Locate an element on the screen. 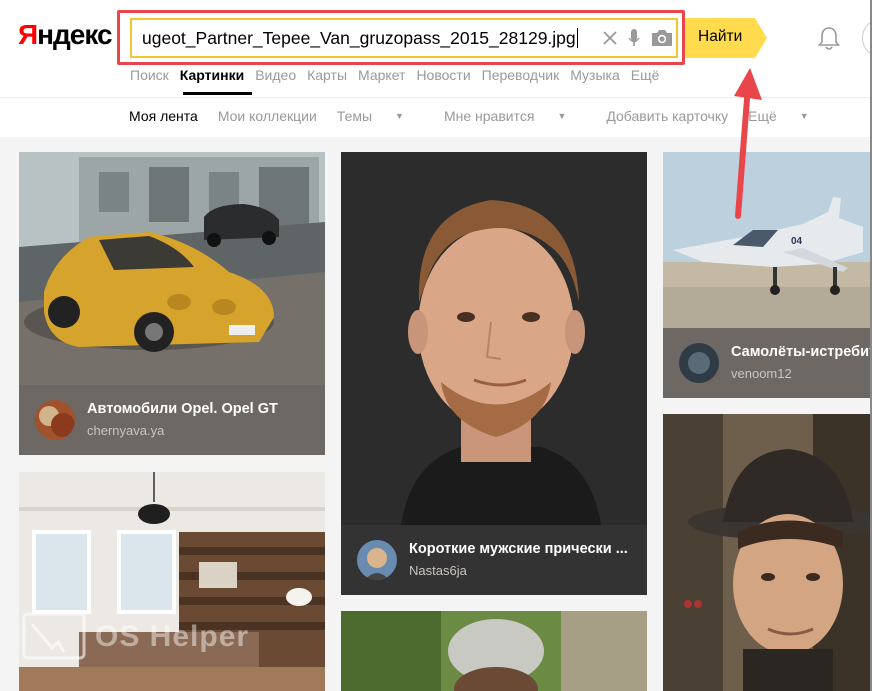 The image size is (872, 691). logo-first-letter: Я is located at coordinates (28, 34).